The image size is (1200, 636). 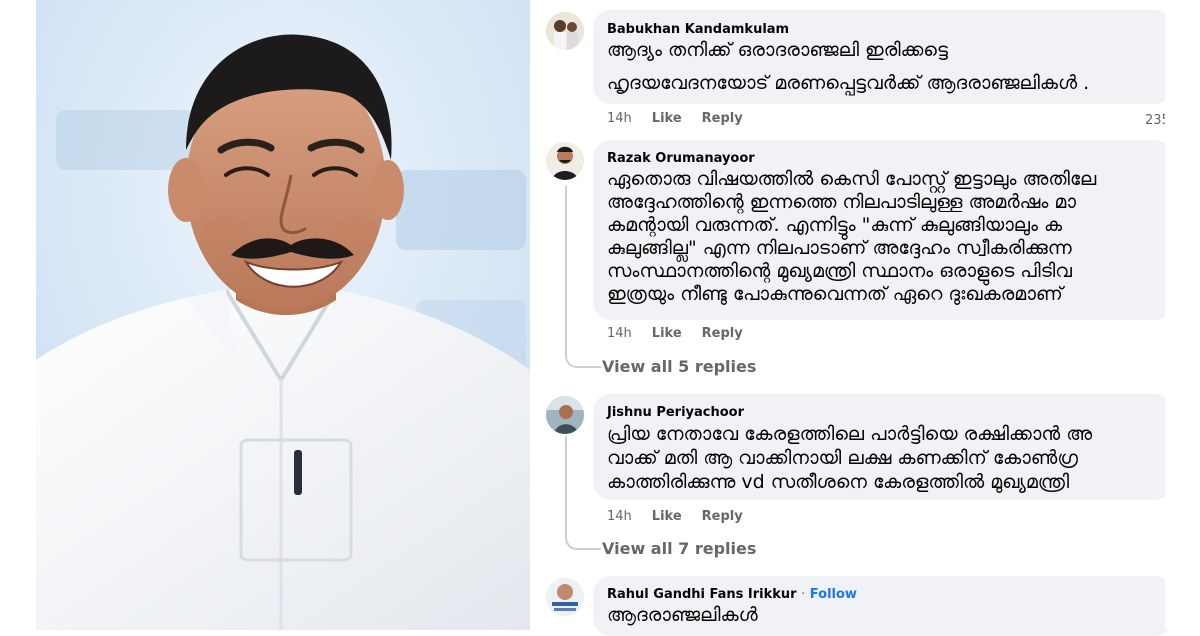 I want to click on comment-author-line: Rahul Gandhi Fans Irikkur · Follow, so click(x=732, y=594).